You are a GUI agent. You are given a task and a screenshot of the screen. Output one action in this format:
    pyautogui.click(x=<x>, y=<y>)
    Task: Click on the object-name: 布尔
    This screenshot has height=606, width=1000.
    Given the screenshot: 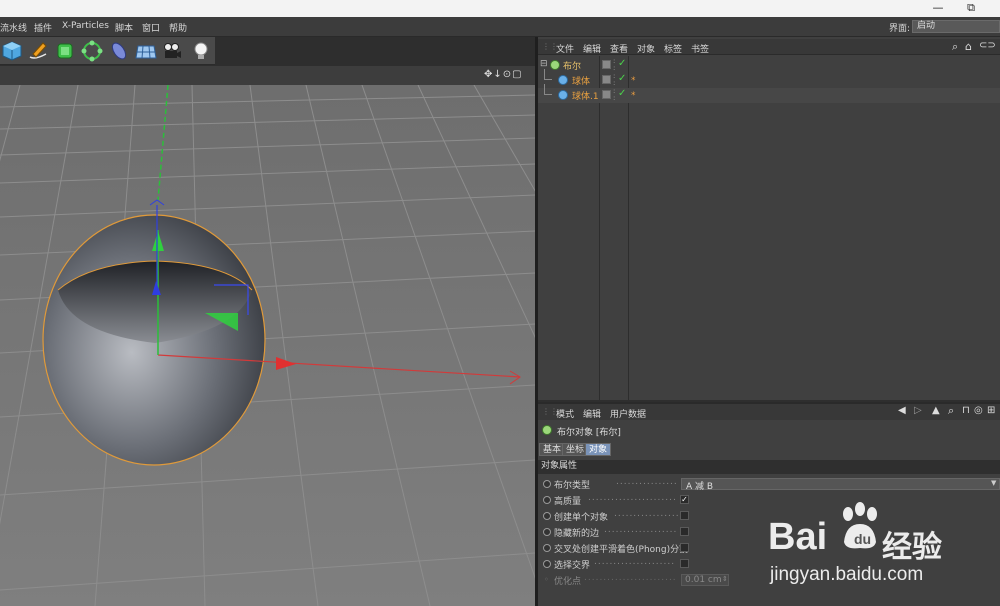 What is the action you would take?
    pyautogui.click(x=572, y=65)
    